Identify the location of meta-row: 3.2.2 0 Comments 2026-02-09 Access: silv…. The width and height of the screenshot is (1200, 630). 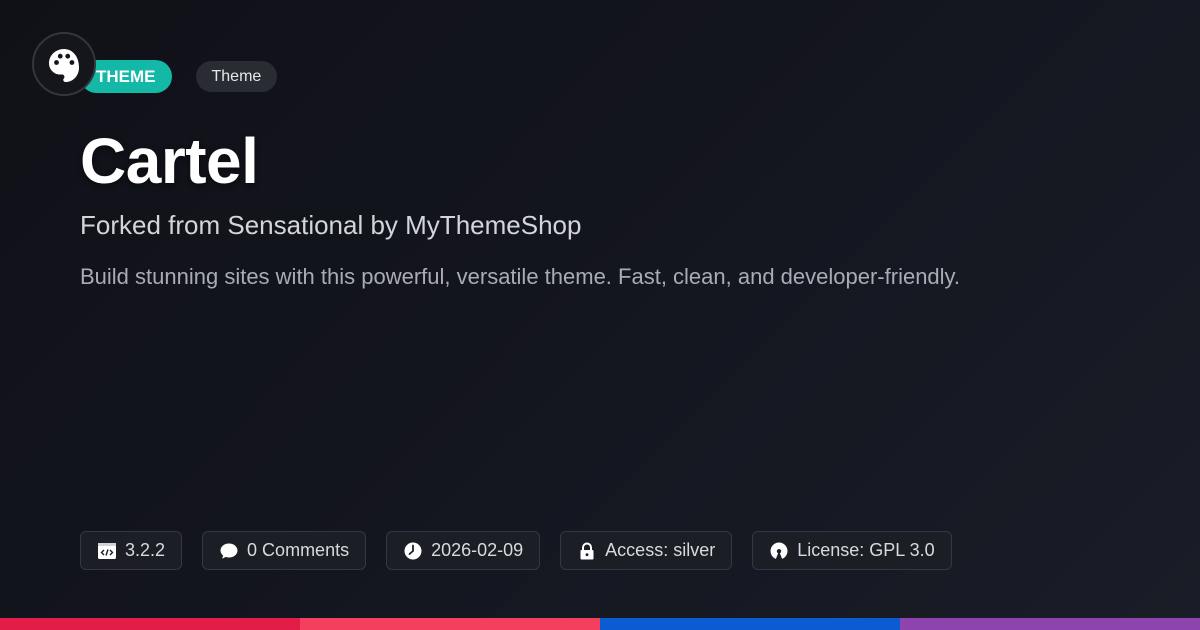
(516, 550).